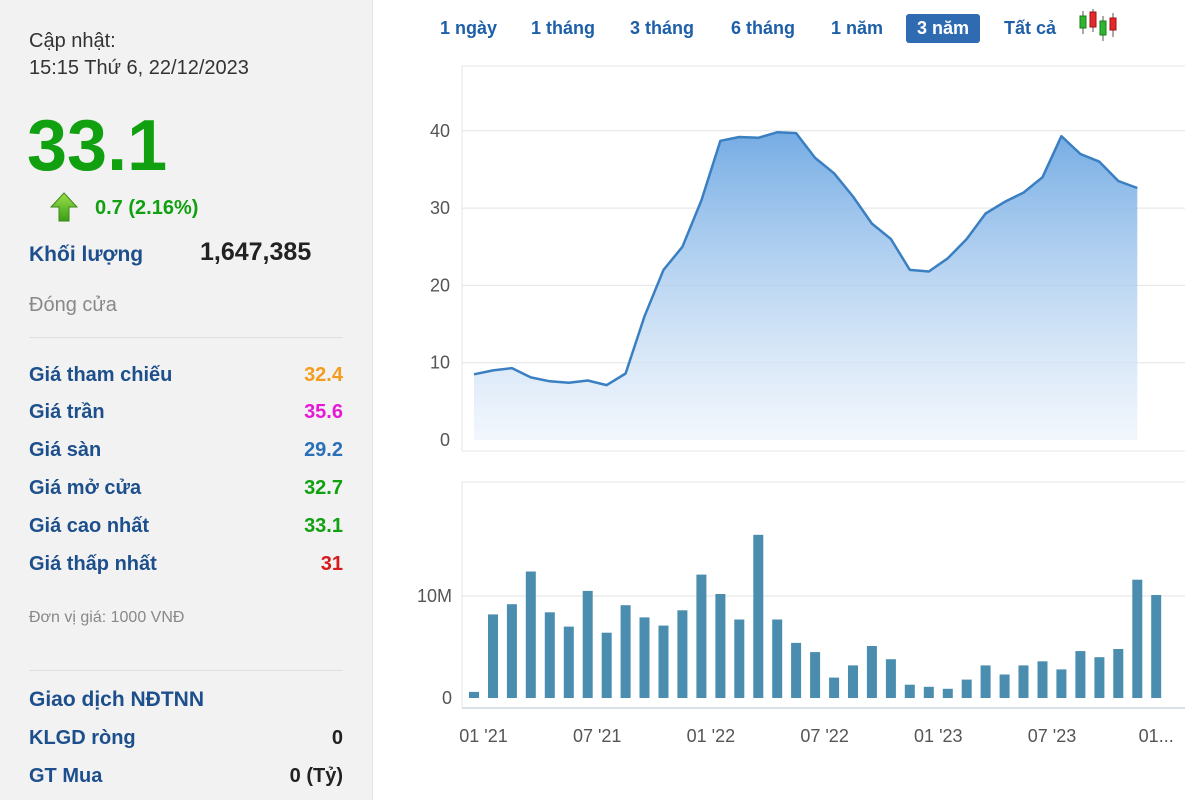 The height and width of the screenshot is (800, 1200). I want to click on stat-value: 35.6, so click(323, 412).